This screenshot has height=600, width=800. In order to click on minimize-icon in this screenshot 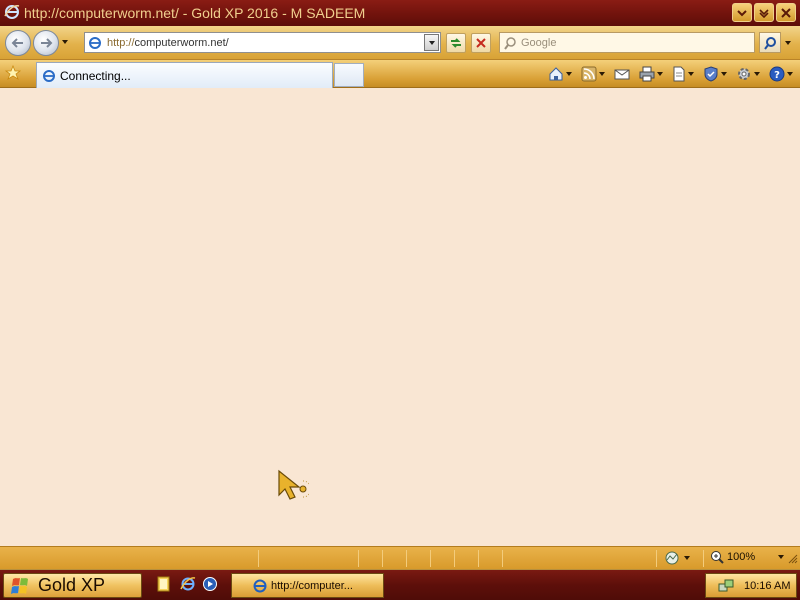, I will do `click(742, 12)`.